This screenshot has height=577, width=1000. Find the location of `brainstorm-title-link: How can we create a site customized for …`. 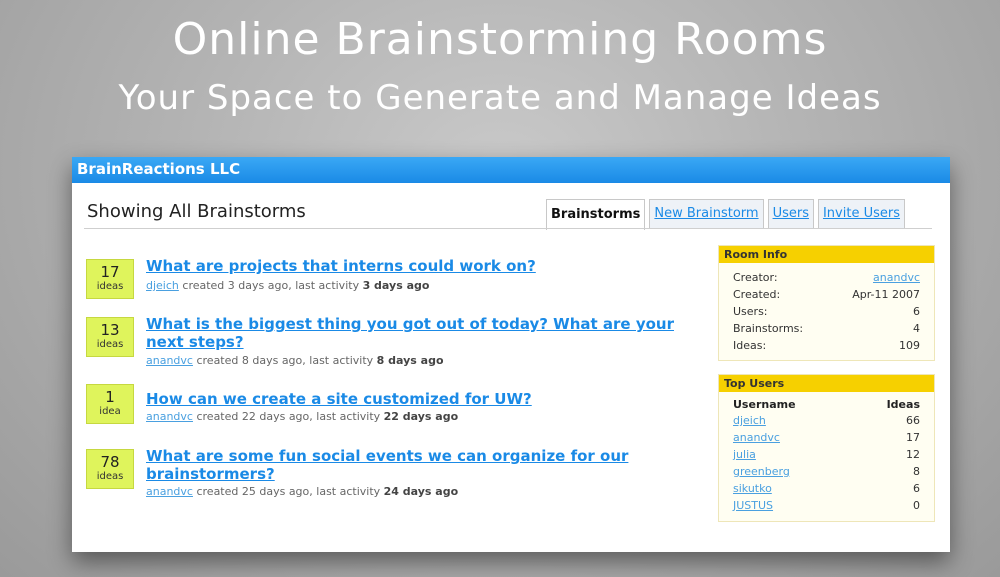

brainstorm-title-link: How can we create a site customized for … is located at coordinates (426, 399).